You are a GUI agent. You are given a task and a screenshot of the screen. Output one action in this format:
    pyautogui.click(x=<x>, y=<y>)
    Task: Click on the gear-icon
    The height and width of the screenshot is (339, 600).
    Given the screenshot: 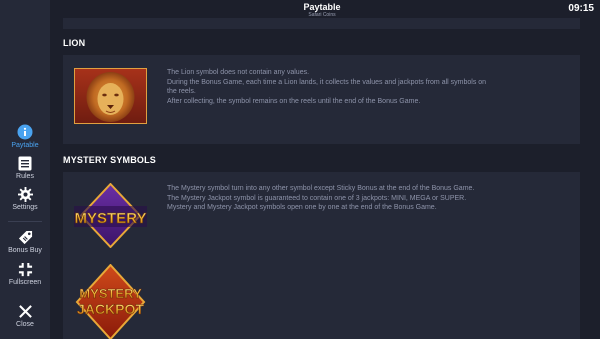 What is the action you would take?
    pyautogui.click(x=25, y=194)
    